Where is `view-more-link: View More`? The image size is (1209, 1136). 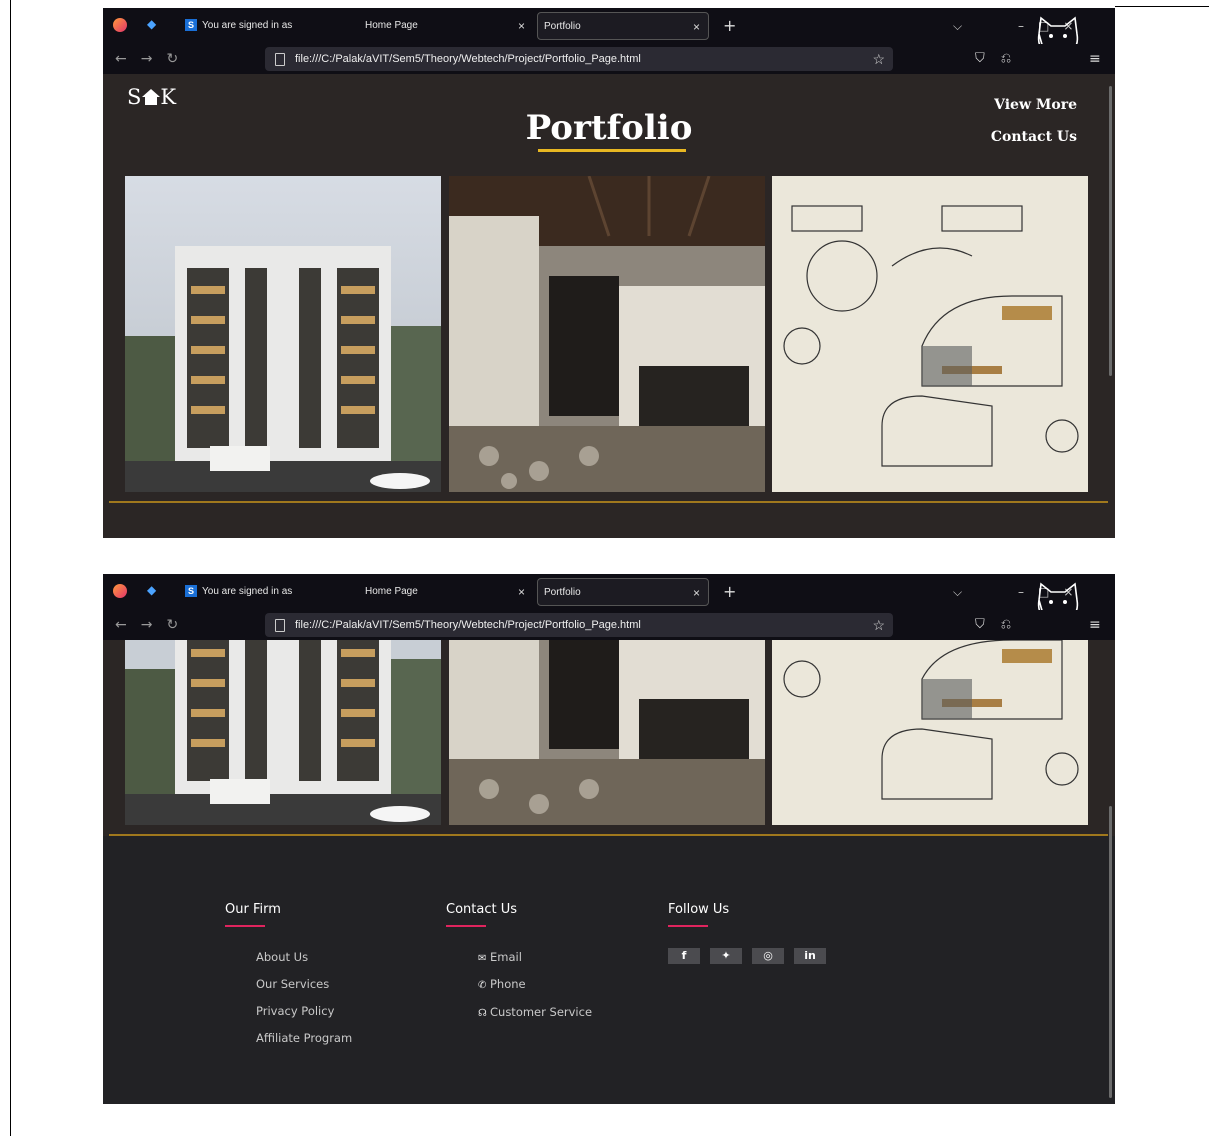 view-more-link: View More is located at coordinates (1035, 105).